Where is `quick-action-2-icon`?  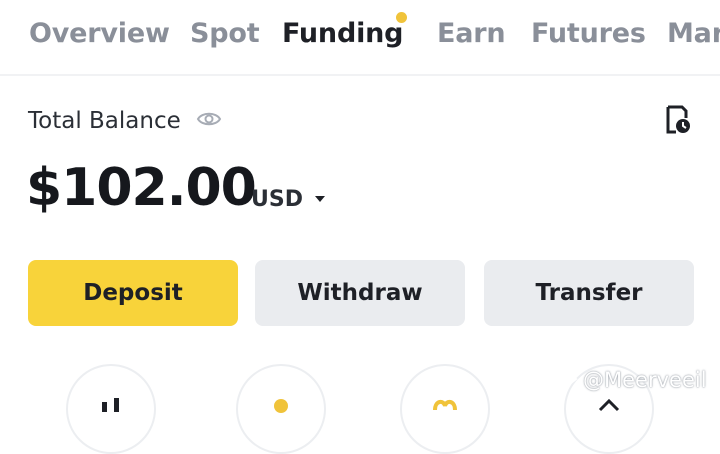
quick-action-2-icon is located at coordinates (281, 406).